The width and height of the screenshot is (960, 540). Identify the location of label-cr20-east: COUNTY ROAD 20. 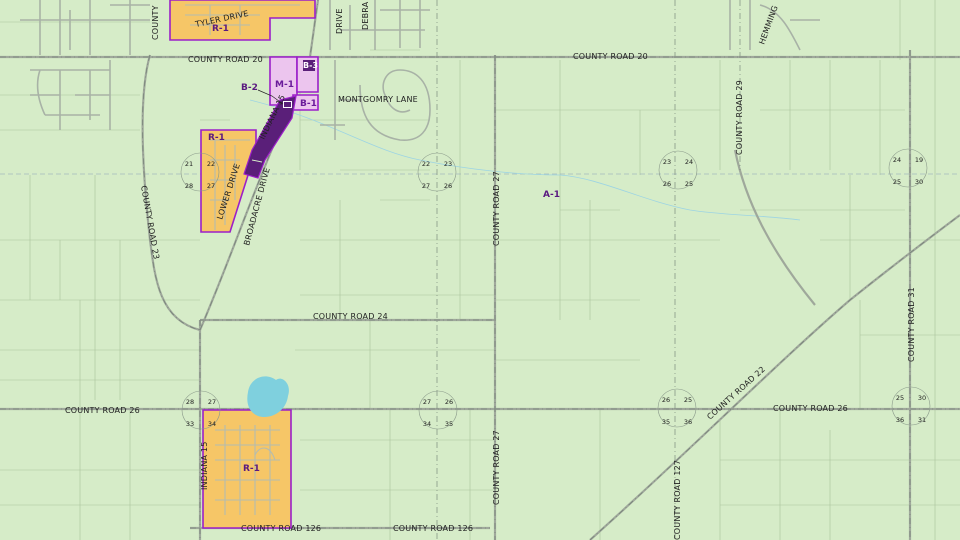
(610, 56).